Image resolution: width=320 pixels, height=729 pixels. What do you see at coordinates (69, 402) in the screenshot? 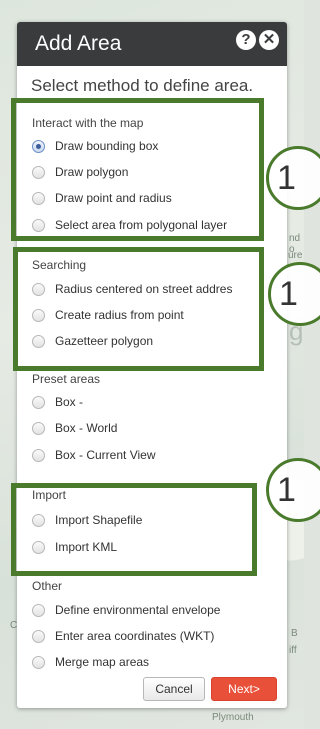
I see `option-label: Box -` at bounding box center [69, 402].